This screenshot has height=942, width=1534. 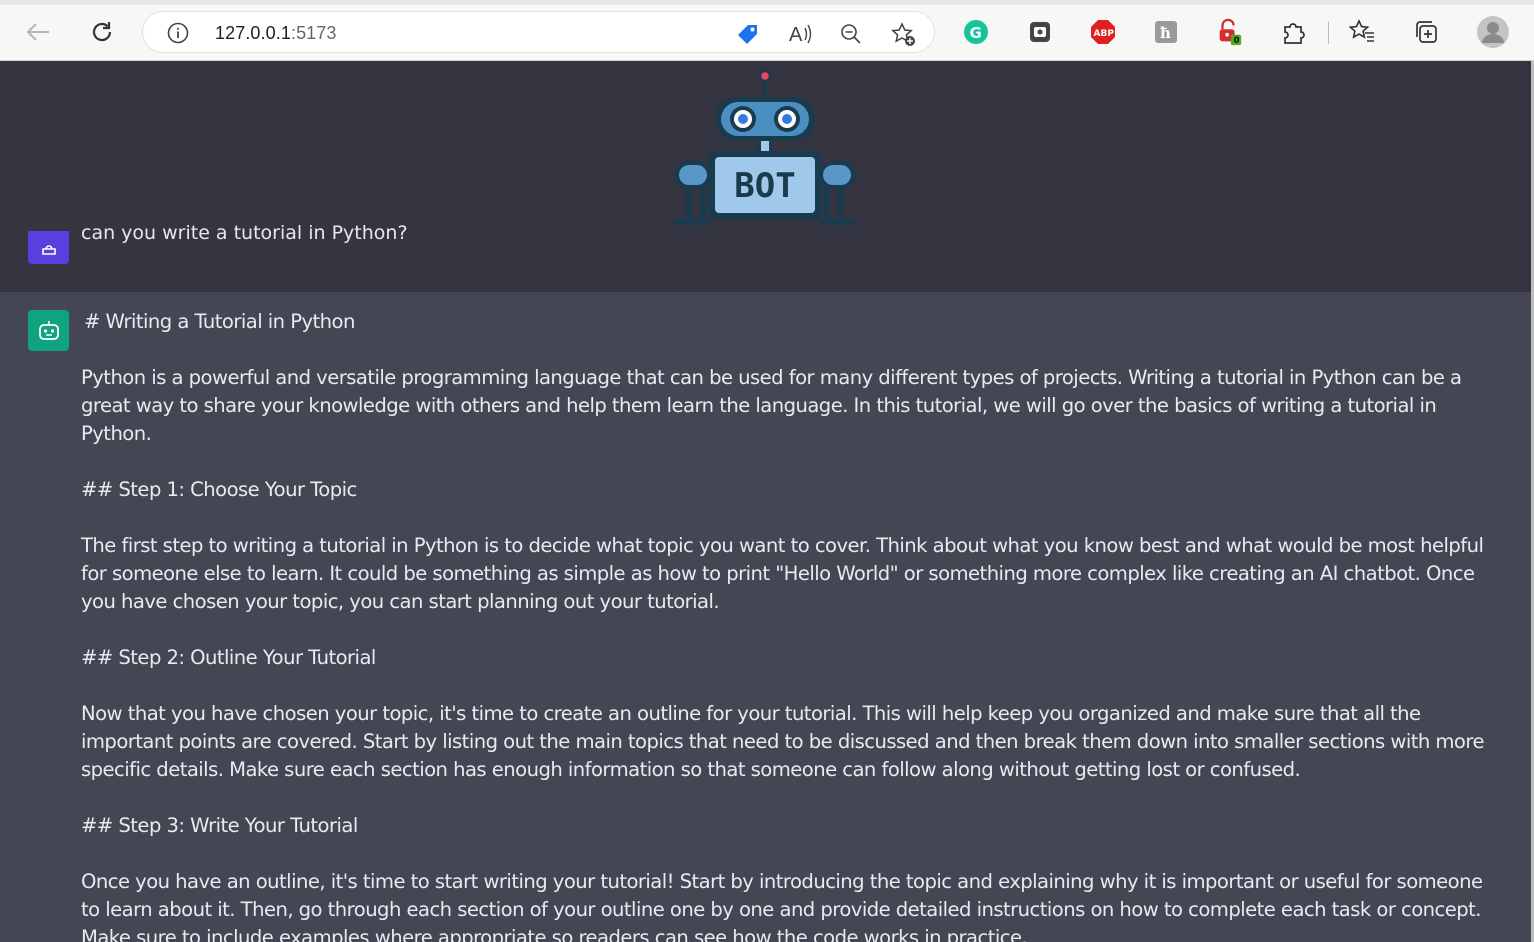 I want to click on adblock-icon: ABP, so click(x=1103, y=32).